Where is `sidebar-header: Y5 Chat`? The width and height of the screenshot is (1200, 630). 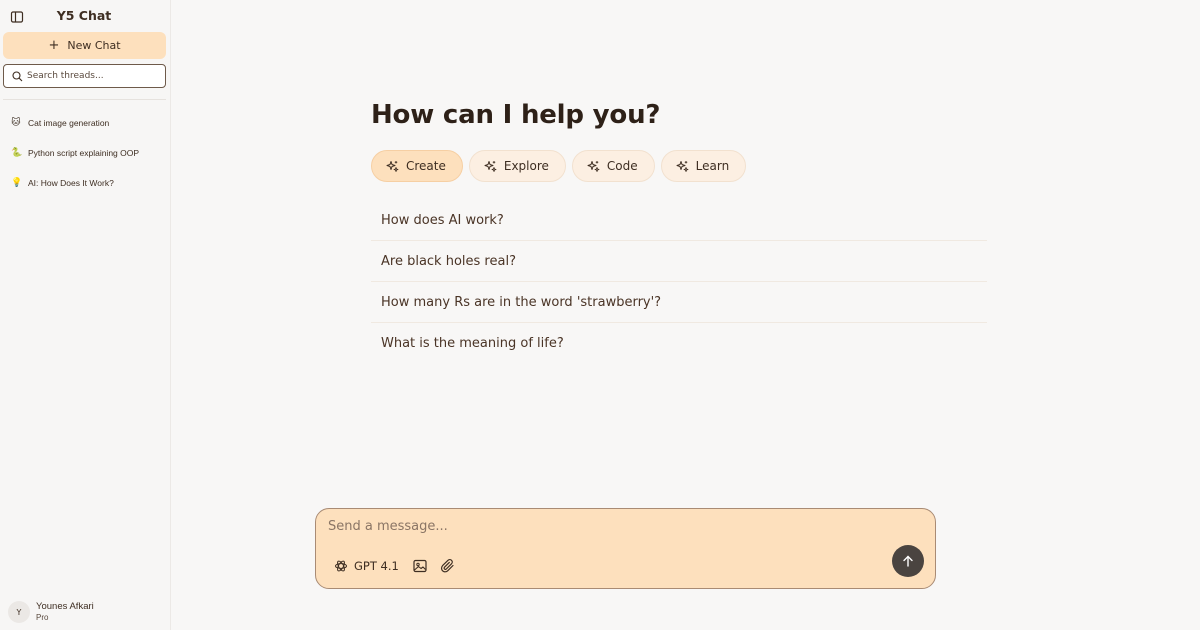 sidebar-header: Y5 Chat is located at coordinates (85, 16).